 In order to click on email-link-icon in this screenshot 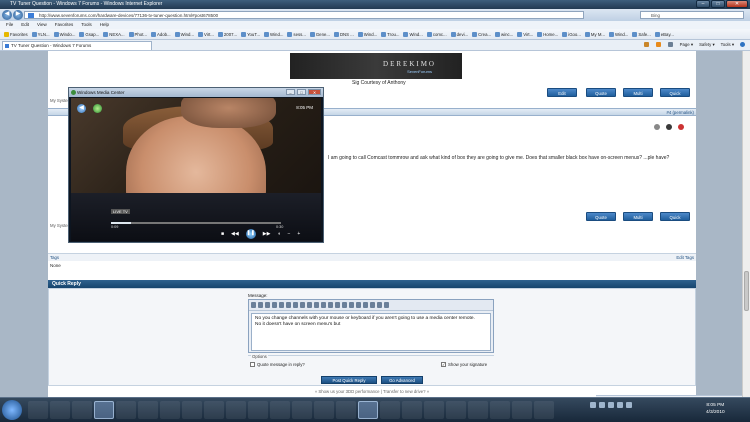, I will do `click(337, 305)`.